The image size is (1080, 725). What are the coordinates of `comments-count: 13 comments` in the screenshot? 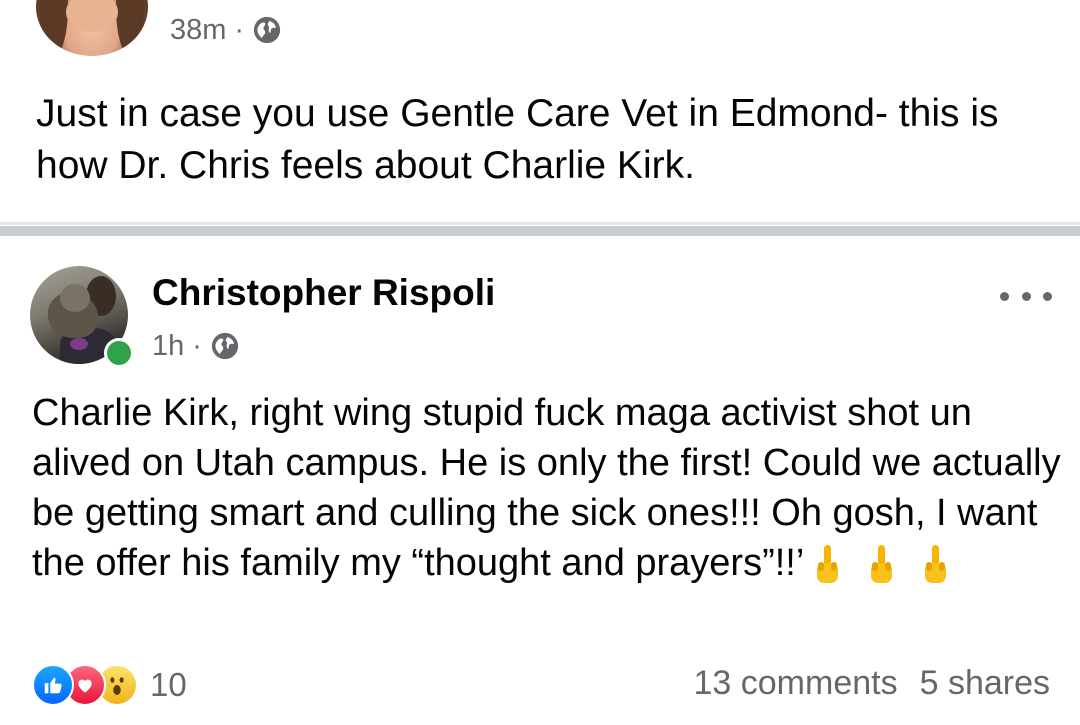 It's located at (796, 683).